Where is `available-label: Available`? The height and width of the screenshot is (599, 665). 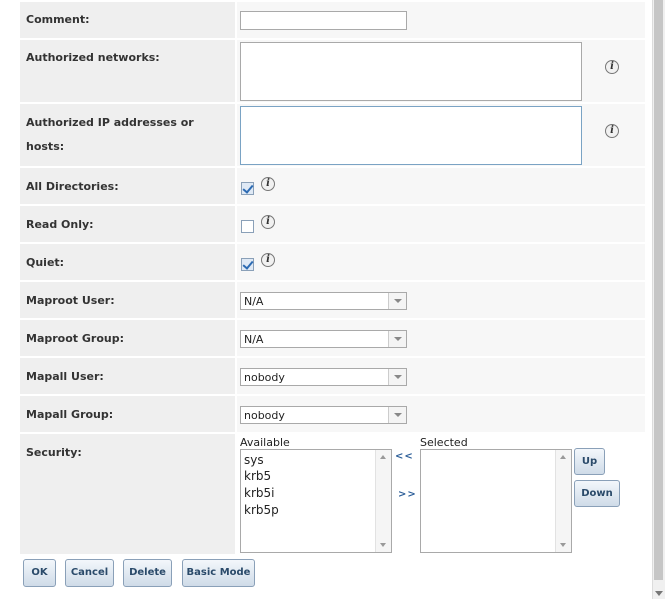
available-label: Available is located at coordinates (265, 442).